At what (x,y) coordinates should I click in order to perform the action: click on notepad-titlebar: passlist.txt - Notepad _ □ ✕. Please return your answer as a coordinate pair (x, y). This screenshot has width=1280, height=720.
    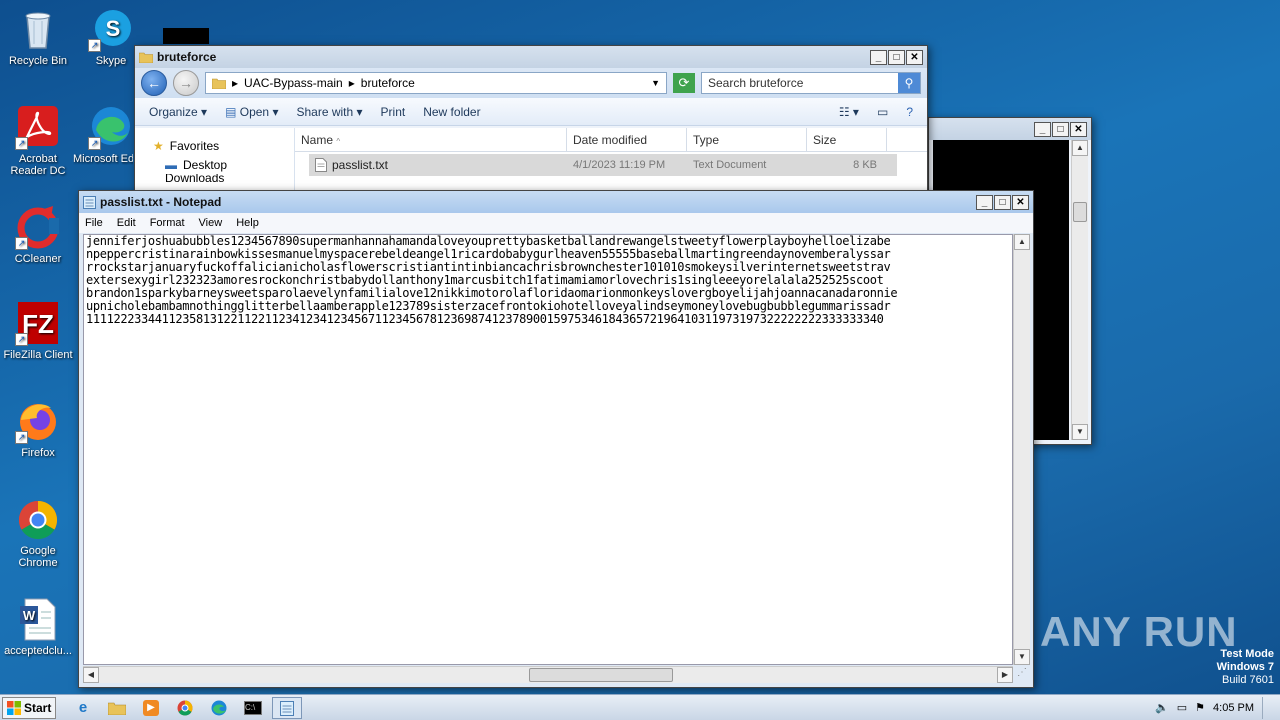
    Looking at the image, I should click on (556, 202).